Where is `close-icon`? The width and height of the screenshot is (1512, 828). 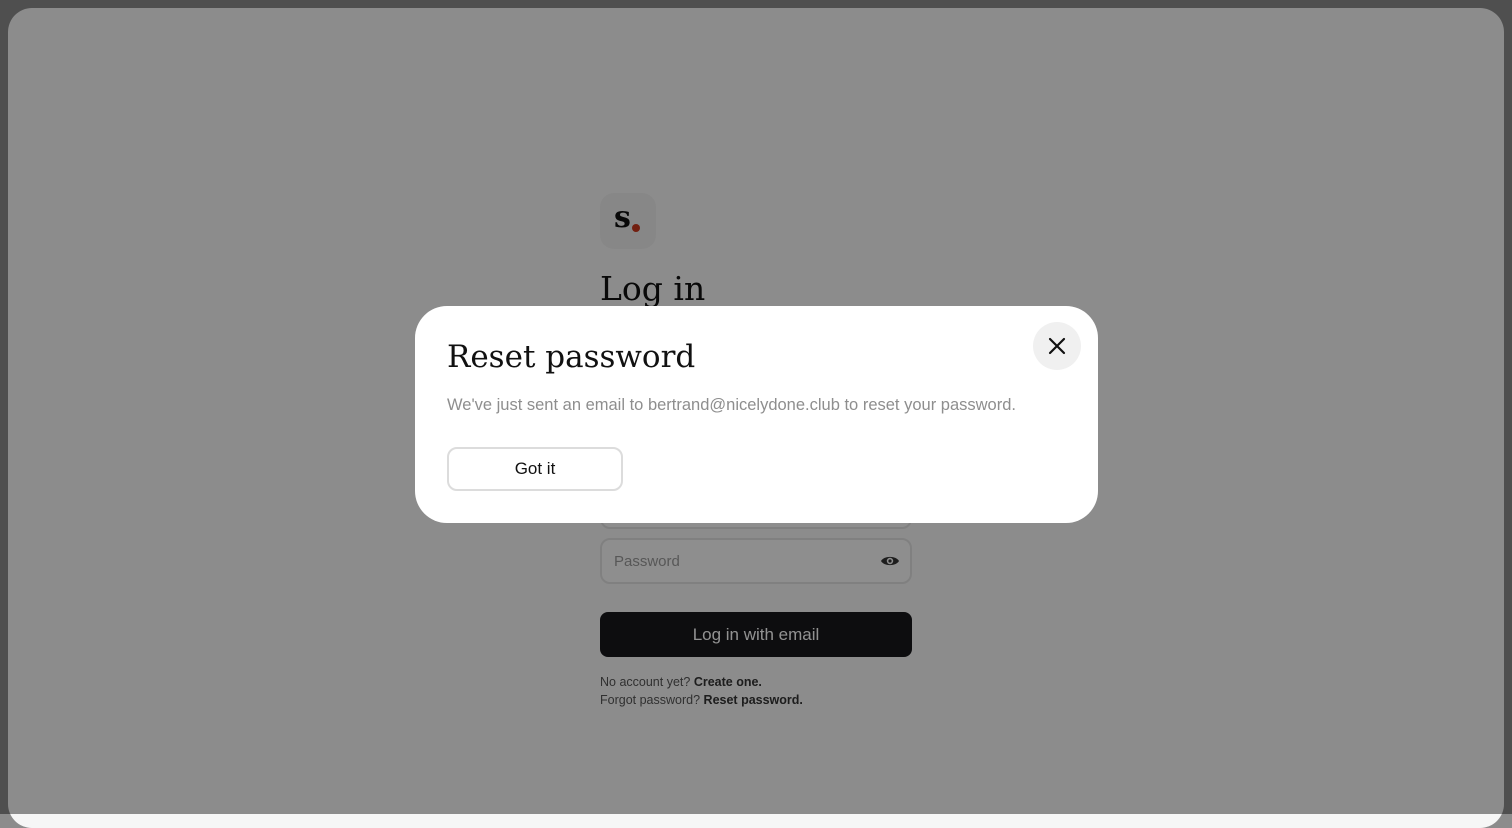
close-icon is located at coordinates (1057, 346).